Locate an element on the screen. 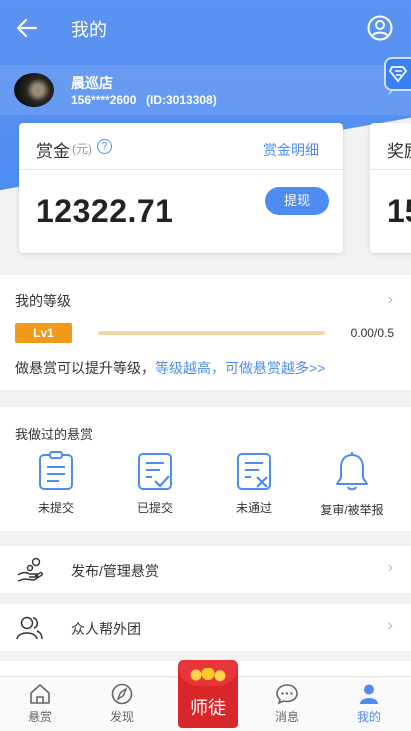  bounty-amount: 12322.71 is located at coordinates (105, 211).